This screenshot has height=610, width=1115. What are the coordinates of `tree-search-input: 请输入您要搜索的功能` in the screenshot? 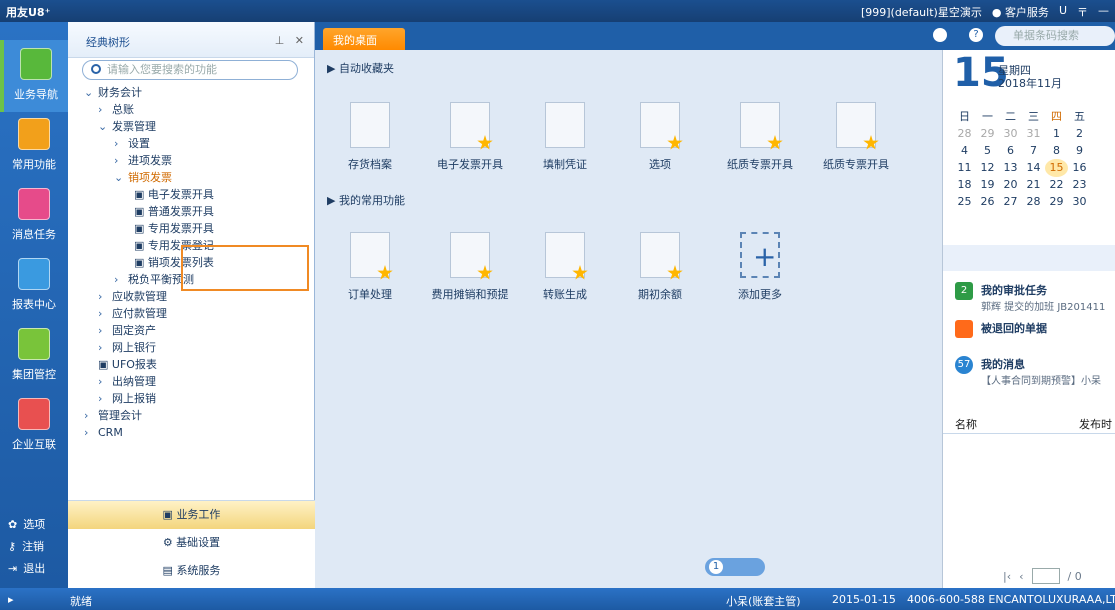 It's located at (190, 70).